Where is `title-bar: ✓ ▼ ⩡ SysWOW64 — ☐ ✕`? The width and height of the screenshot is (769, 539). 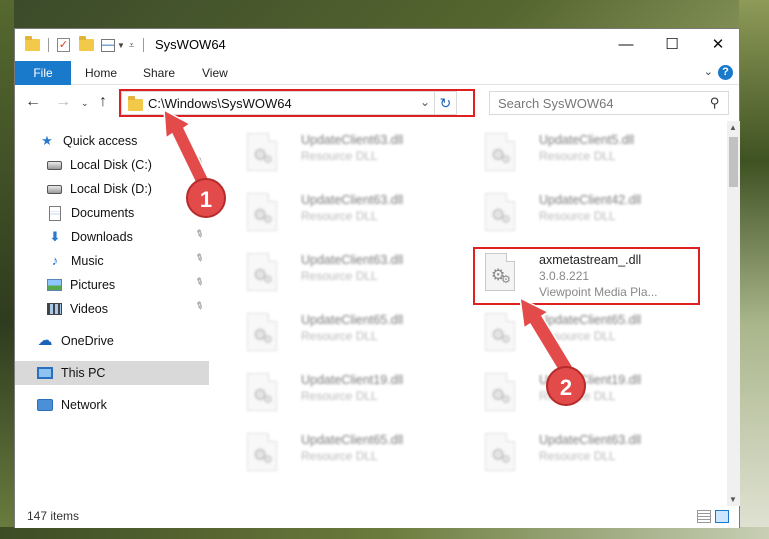
title-bar: ✓ ▼ ⩡ SysWOW64 — ☐ ✕ is located at coordinates (377, 45).